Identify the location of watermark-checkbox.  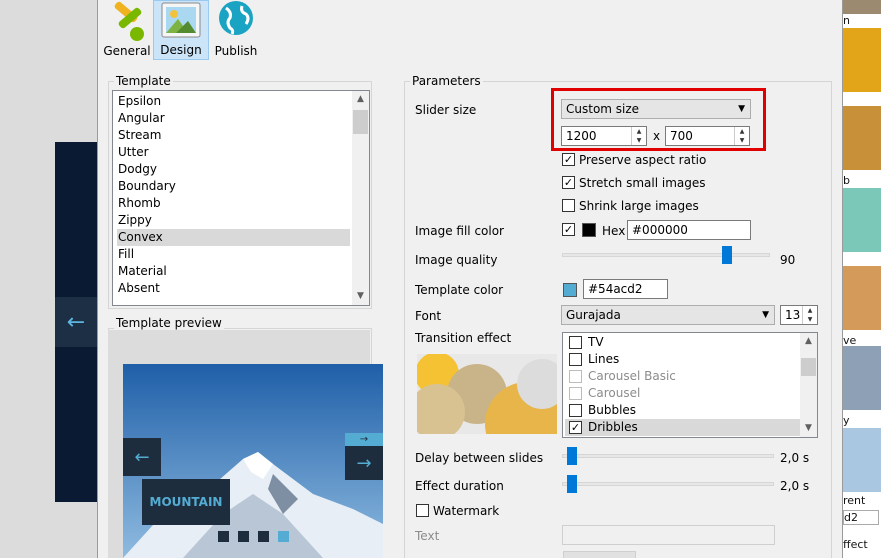
(422, 510).